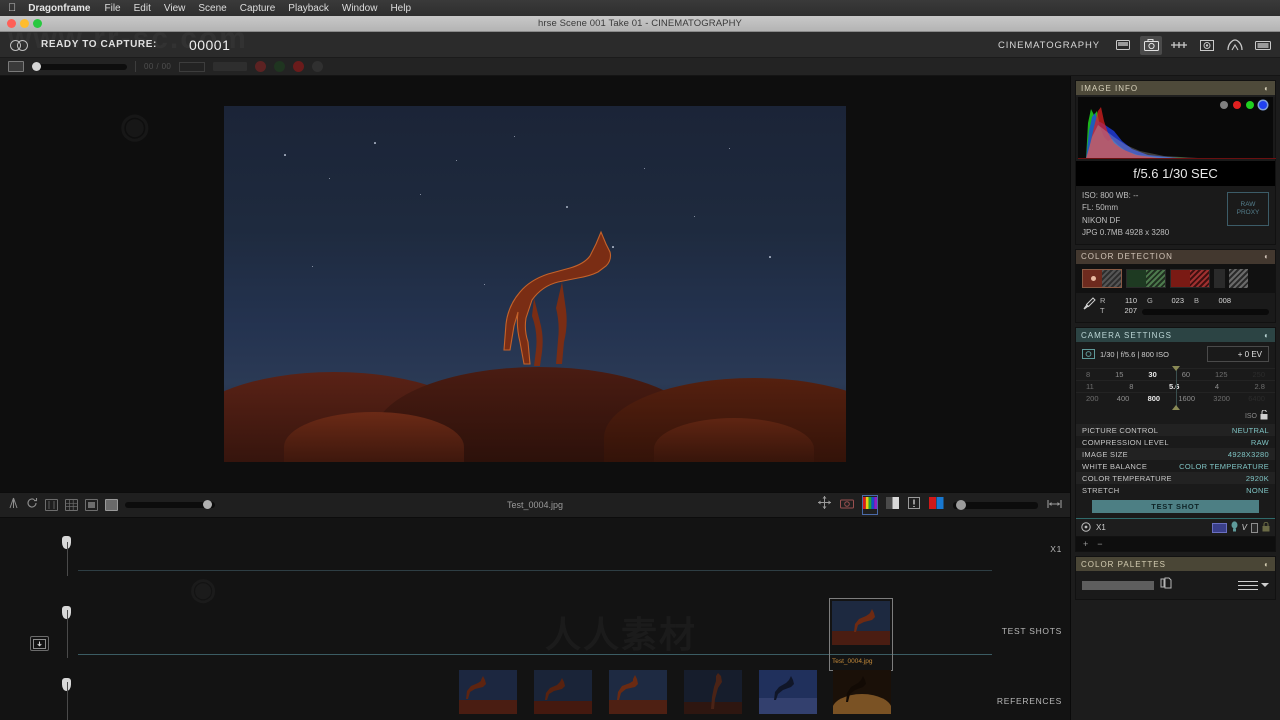 This screenshot has height=720, width=1280. Describe the element at coordinates (1221, 398) in the screenshot. I see `iso-val-4: 3200` at that location.